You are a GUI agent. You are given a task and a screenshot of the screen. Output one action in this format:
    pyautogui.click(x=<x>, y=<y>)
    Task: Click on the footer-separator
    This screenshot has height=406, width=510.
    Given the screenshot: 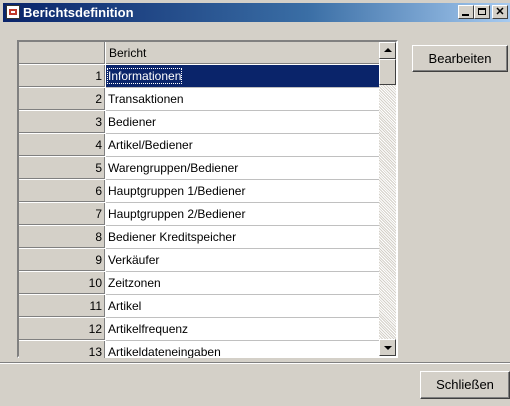 What is the action you would take?
    pyautogui.click(x=255, y=363)
    